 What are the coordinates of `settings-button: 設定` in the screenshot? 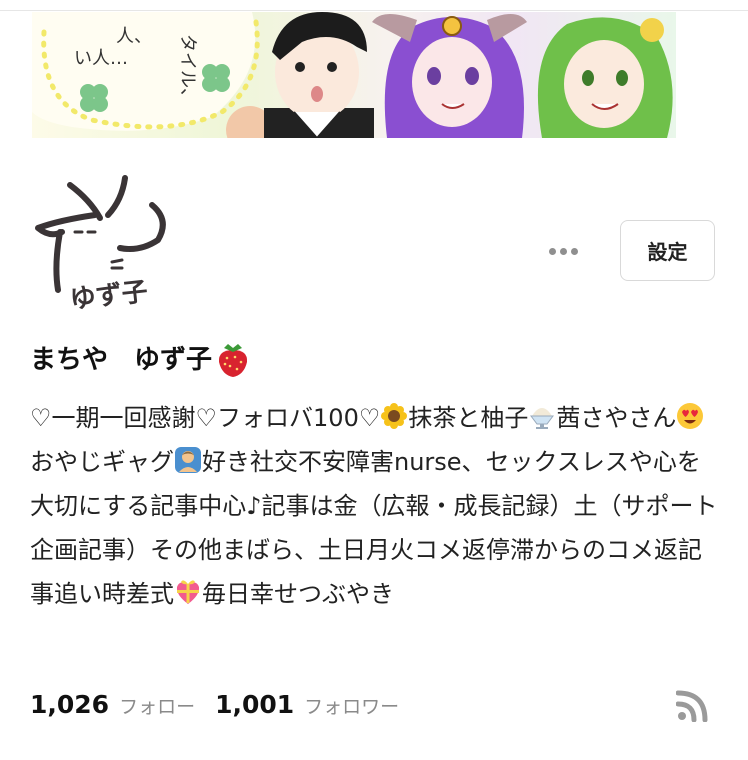 It's located at (667, 250).